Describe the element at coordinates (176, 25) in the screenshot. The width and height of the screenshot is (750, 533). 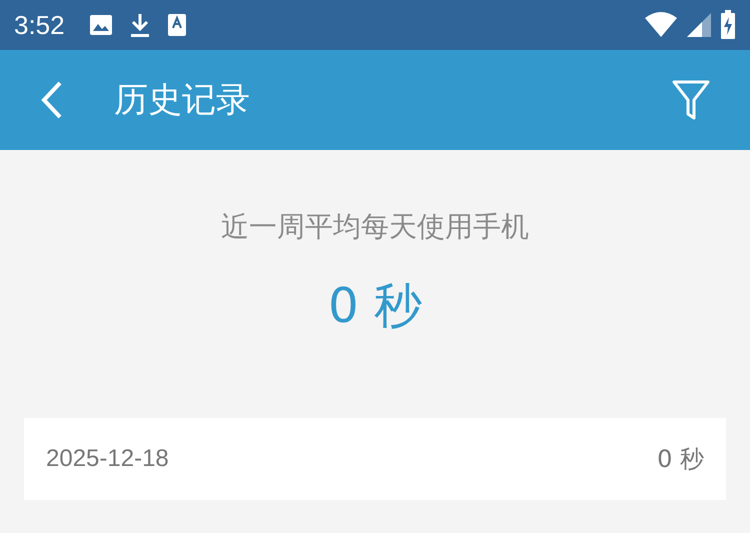
I see `keyboard-icon` at that location.